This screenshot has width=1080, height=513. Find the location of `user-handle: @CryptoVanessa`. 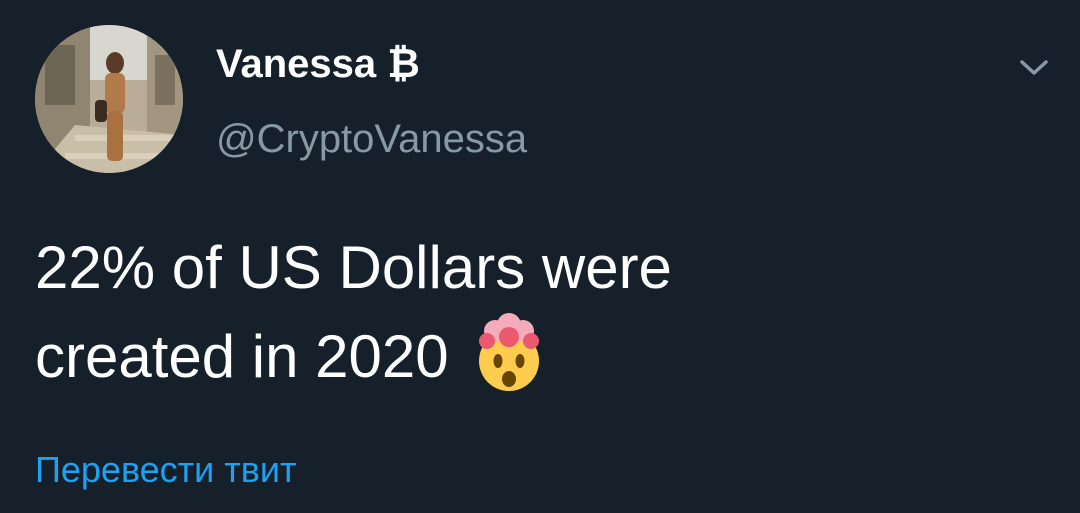

user-handle: @CryptoVanessa is located at coordinates (371, 139).